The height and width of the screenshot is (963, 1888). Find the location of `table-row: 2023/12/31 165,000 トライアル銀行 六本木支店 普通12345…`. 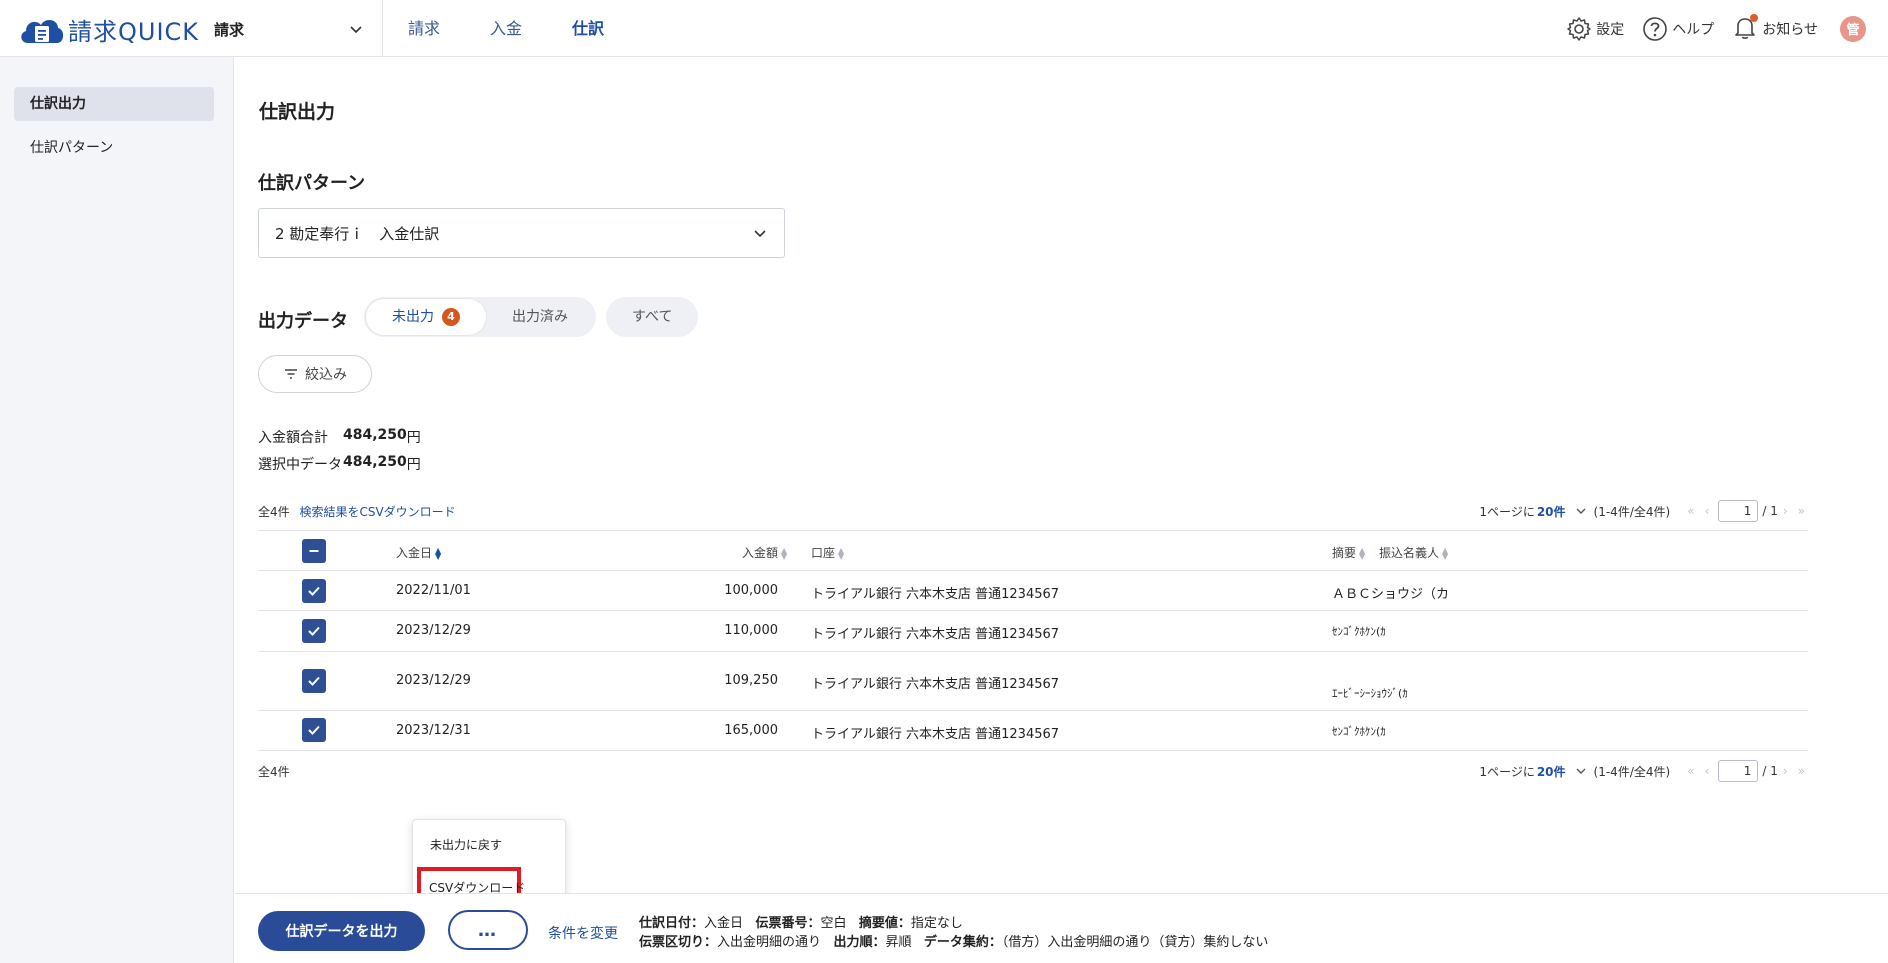

table-row: 2023/12/31 165,000 トライアル銀行 六本木支店 普通12345… is located at coordinates (1033, 731).